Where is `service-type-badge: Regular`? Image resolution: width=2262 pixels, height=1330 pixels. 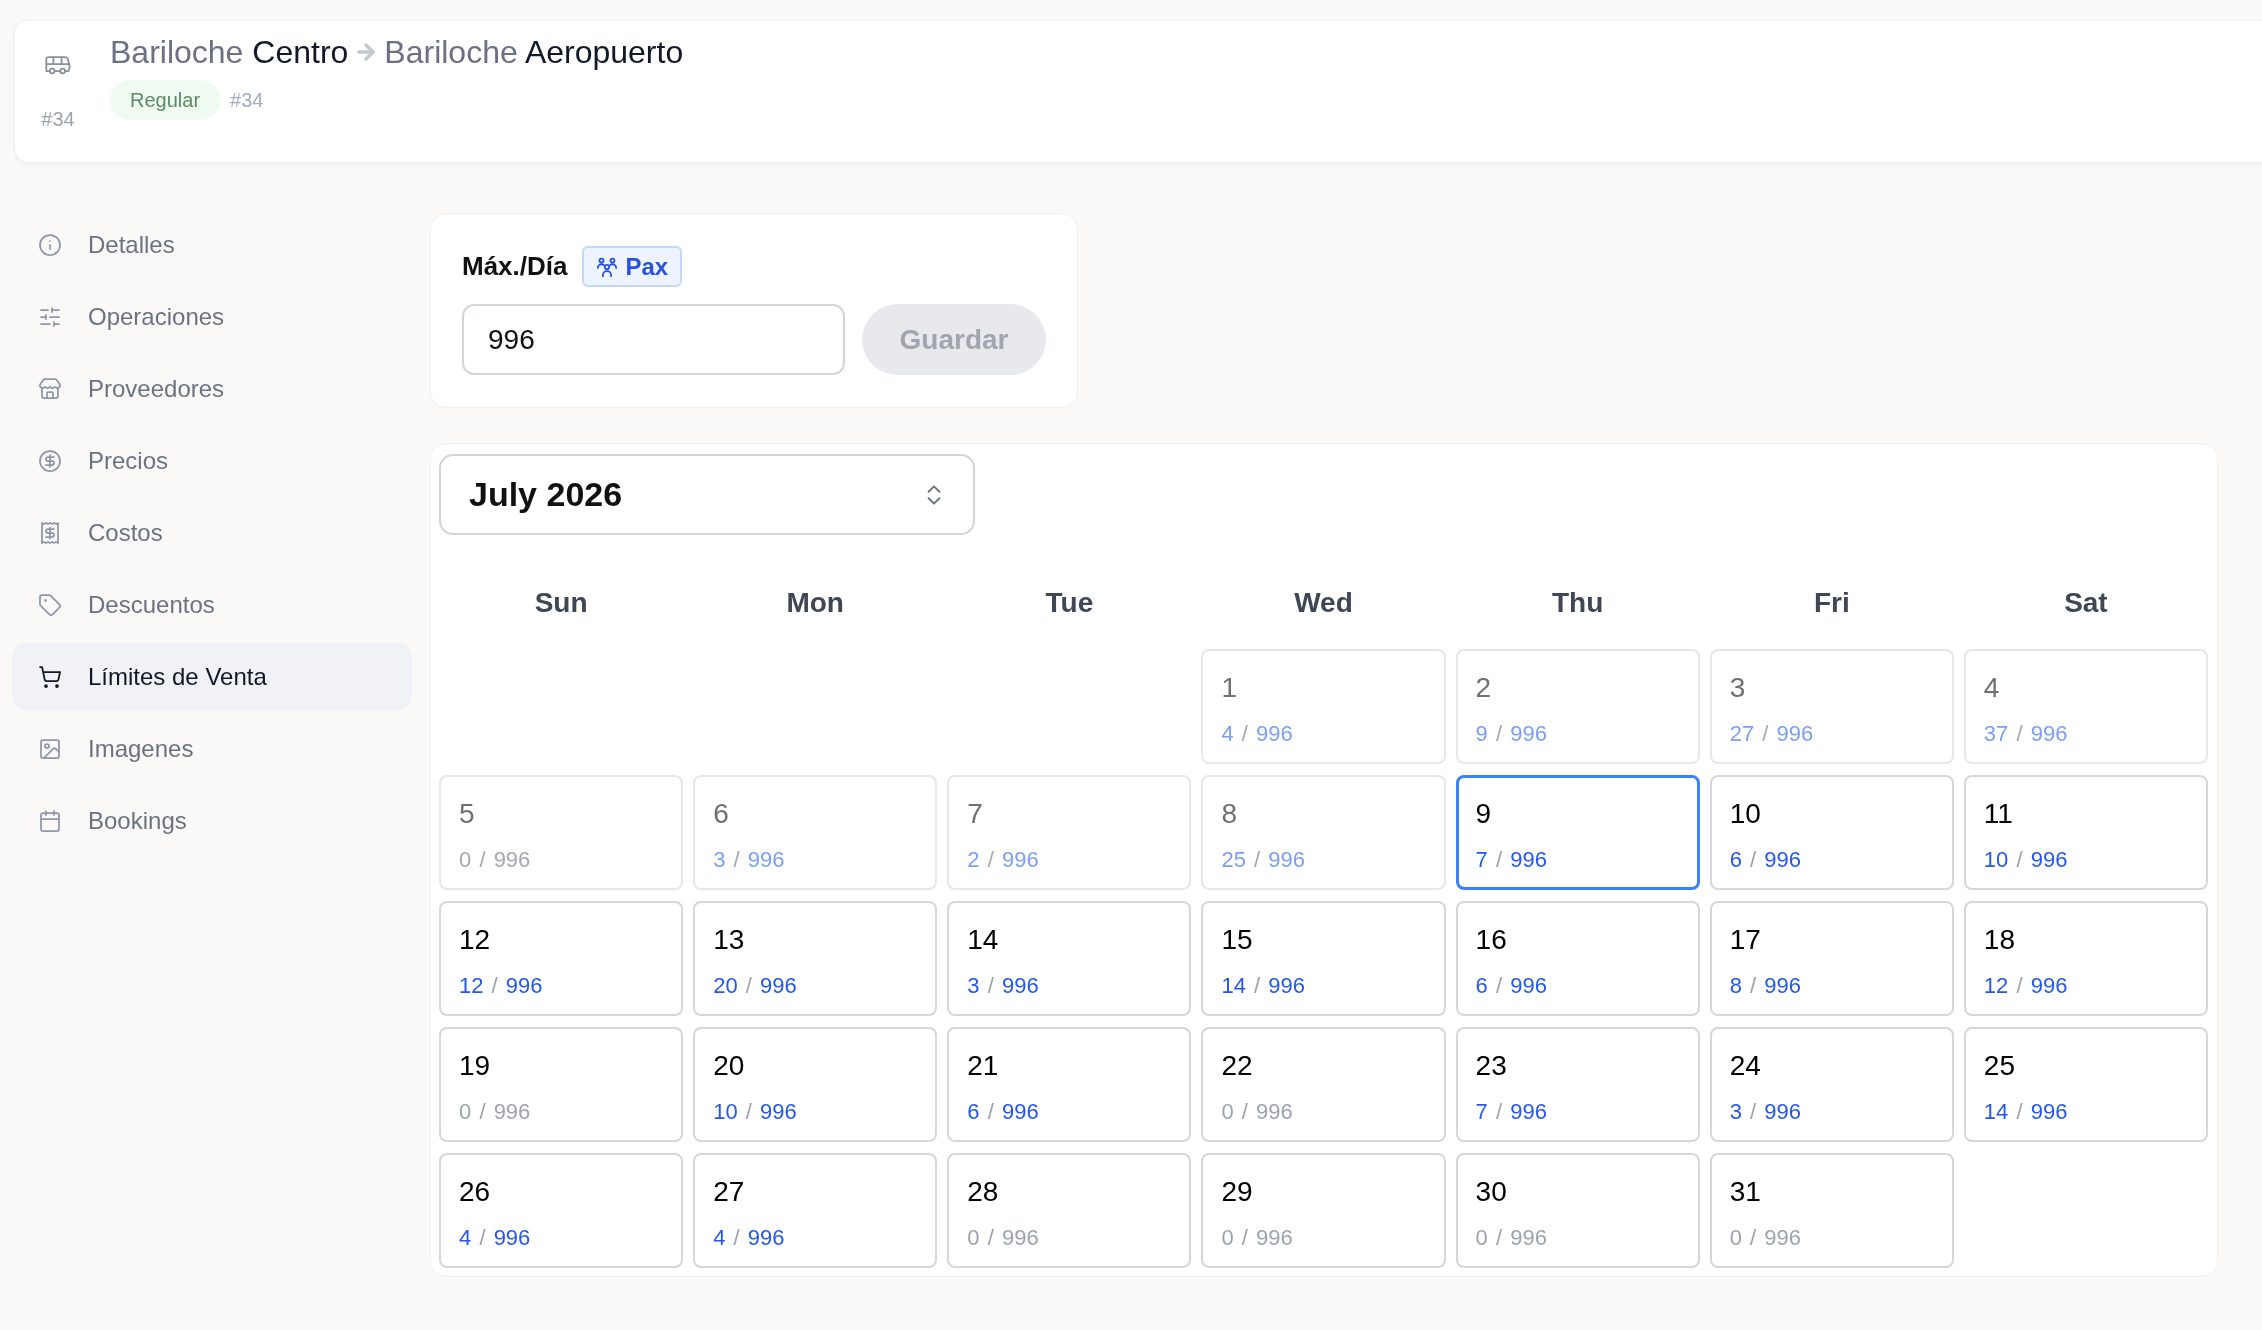 service-type-badge: Regular is located at coordinates (165, 100).